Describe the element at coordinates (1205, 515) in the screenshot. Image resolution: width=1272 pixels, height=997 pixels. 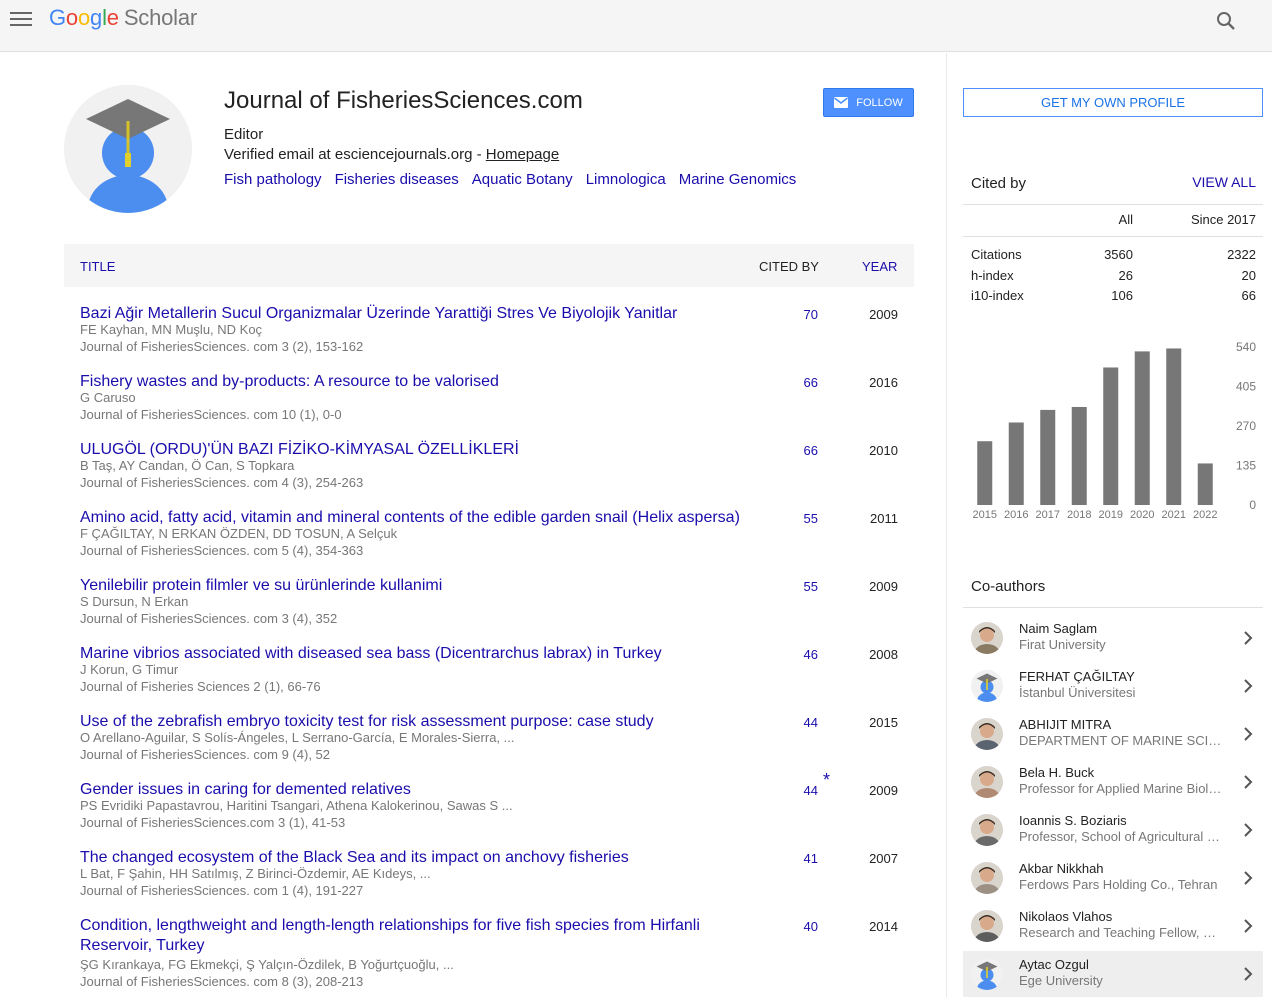
I see `x-tick-label: 2022` at that location.